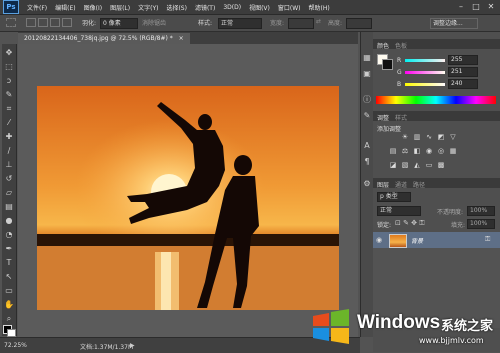 Image resolution: width=500 pixels, height=353 pixels. I want to click on menu-help: 帮助(H), so click(319, 7).